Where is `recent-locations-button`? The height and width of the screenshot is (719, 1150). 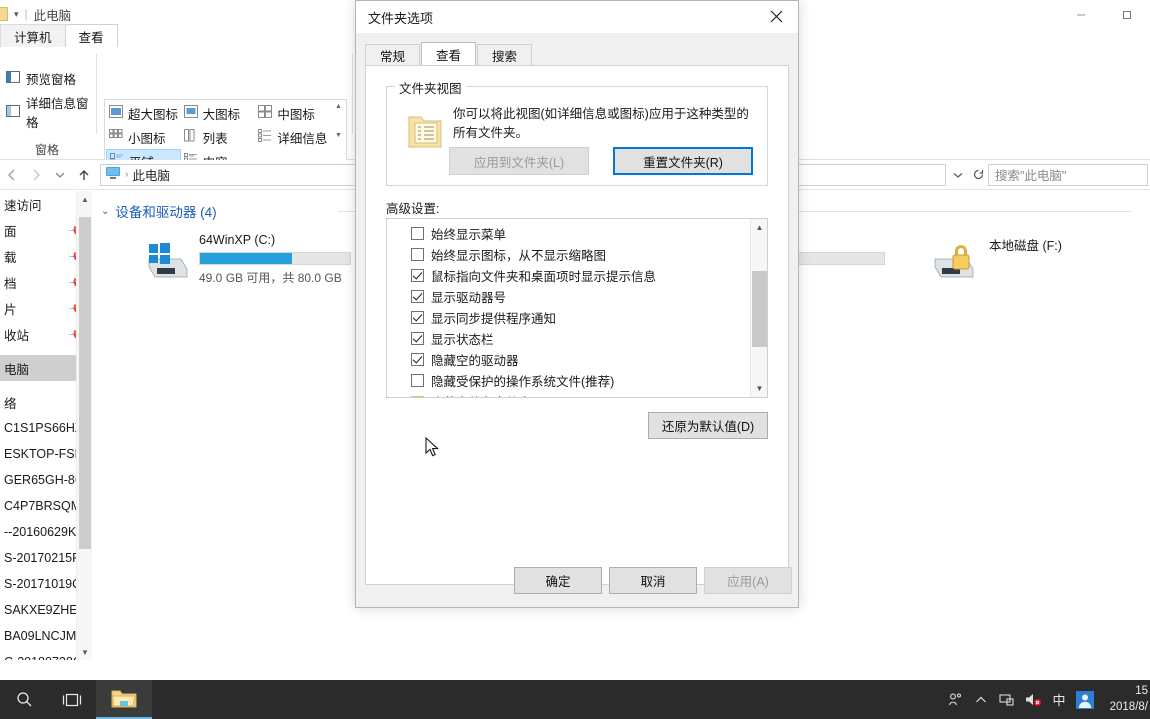
recent-locations-button is located at coordinates (60, 175).